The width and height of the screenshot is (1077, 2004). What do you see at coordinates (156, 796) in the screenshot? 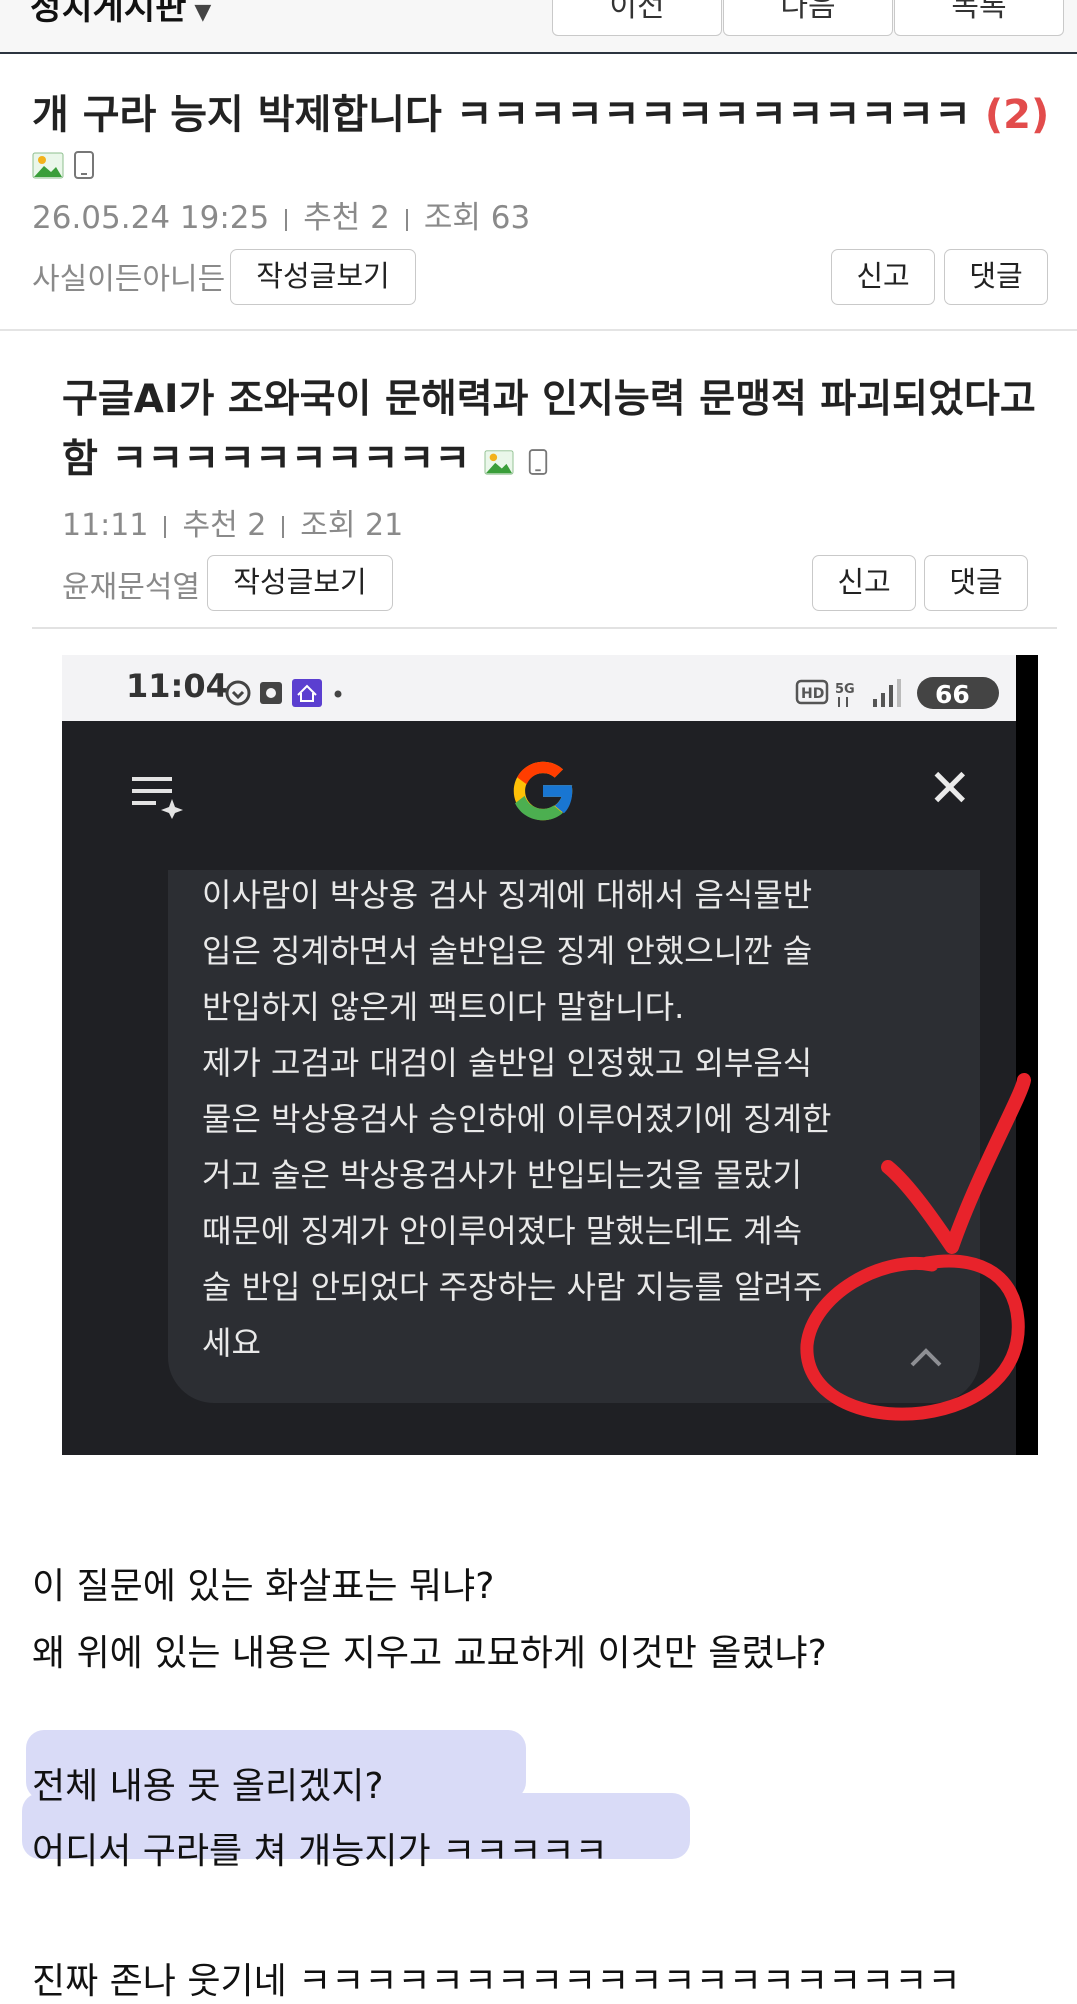
I see `sparkle-list-icon` at bounding box center [156, 796].